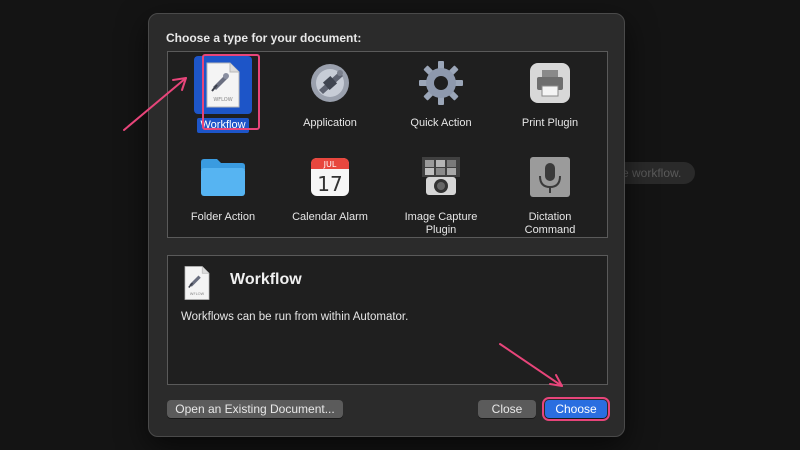 The height and width of the screenshot is (450, 800). Describe the element at coordinates (330, 83) in the screenshot. I see `automator-robot-icon` at that location.